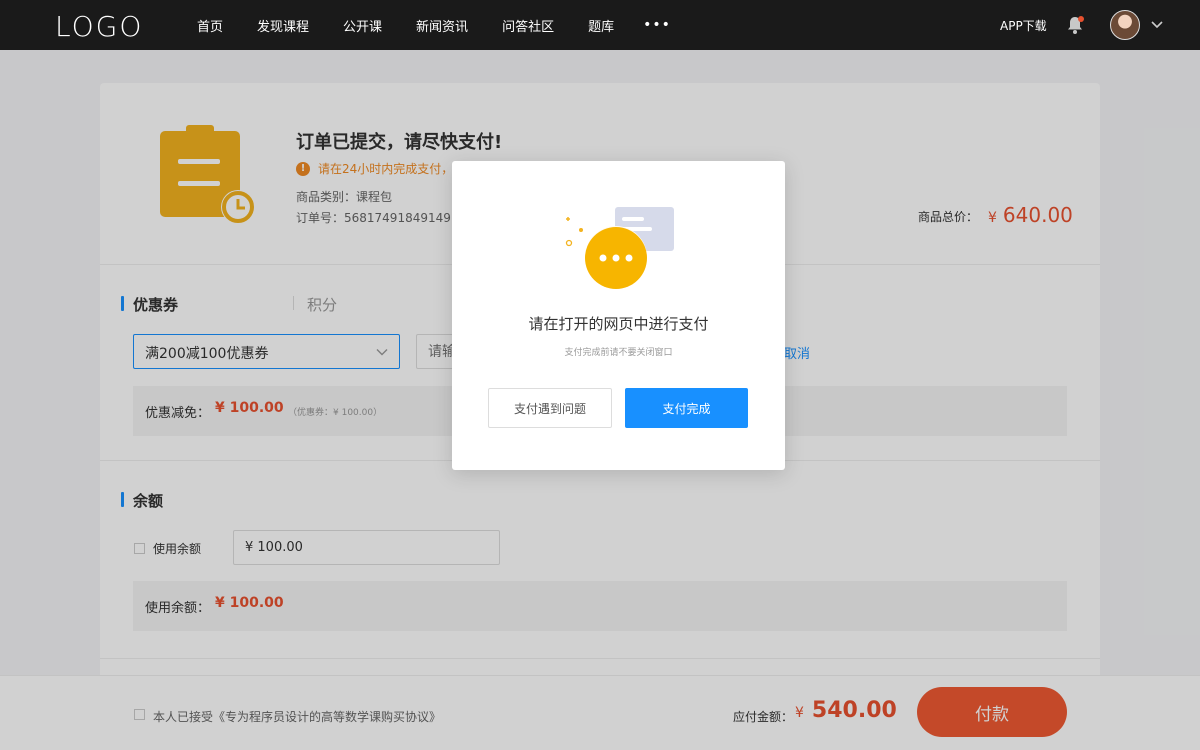 The height and width of the screenshot is (750, 1200). I want to click on app-download-link: APP下载, so click(1023, 25).